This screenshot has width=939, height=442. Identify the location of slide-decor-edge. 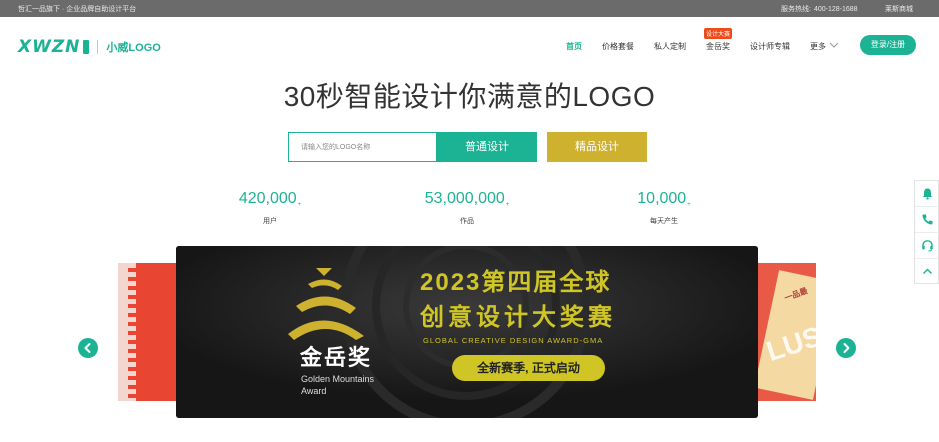
(132, 332).